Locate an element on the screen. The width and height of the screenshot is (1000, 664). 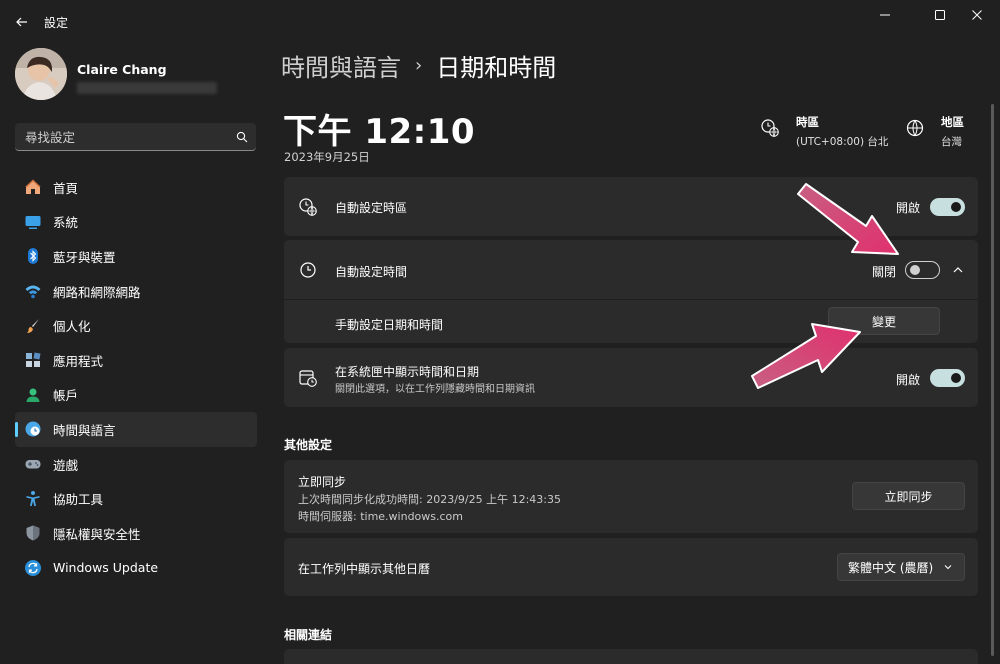
show-in-tray-toggle is located at coordinates (947, 378).